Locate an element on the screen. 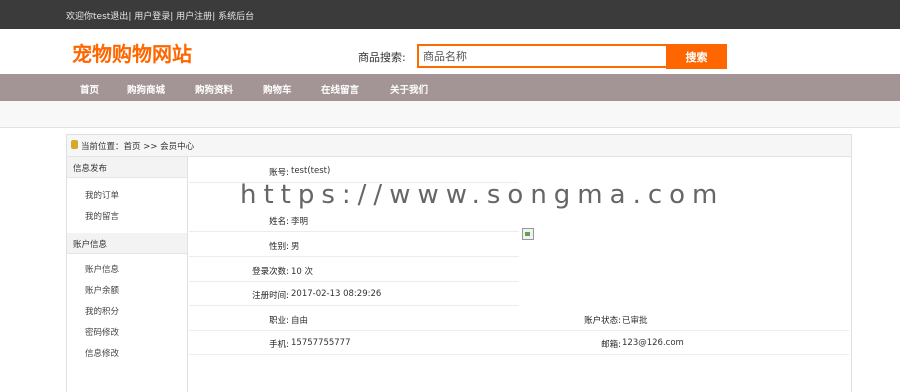 This screenshot has width=900, height=392. nav-shop: 购狗商城 is located at coordinates (146, 89).